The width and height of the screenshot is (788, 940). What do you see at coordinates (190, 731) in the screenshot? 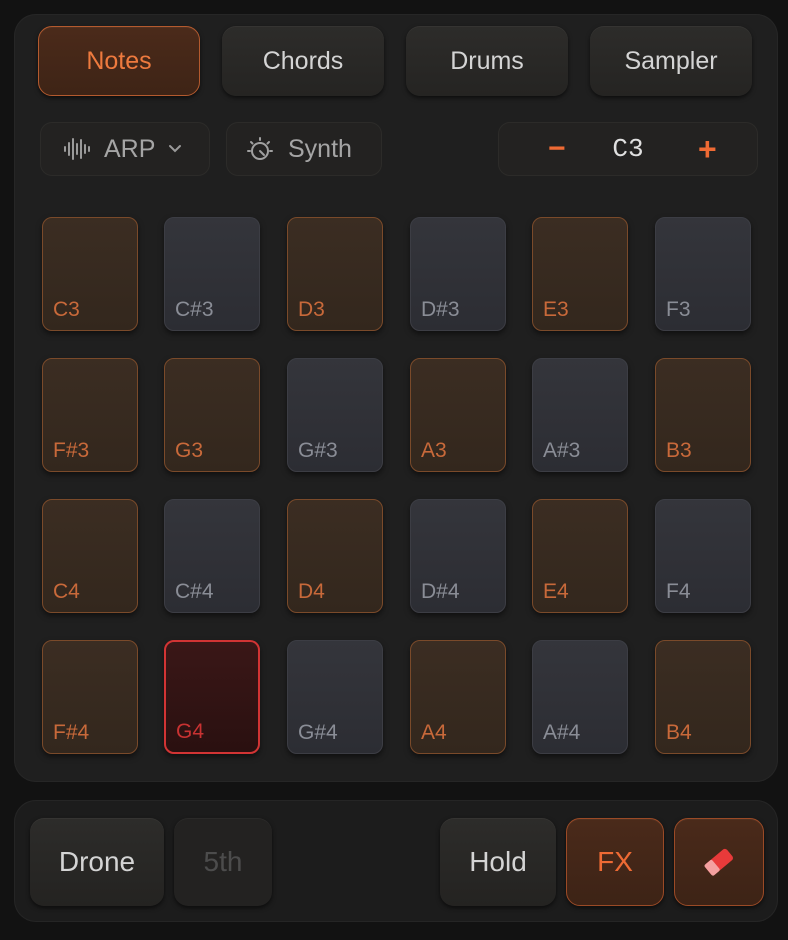
I see `pad-label: G4` at bounding box center [190, 731].